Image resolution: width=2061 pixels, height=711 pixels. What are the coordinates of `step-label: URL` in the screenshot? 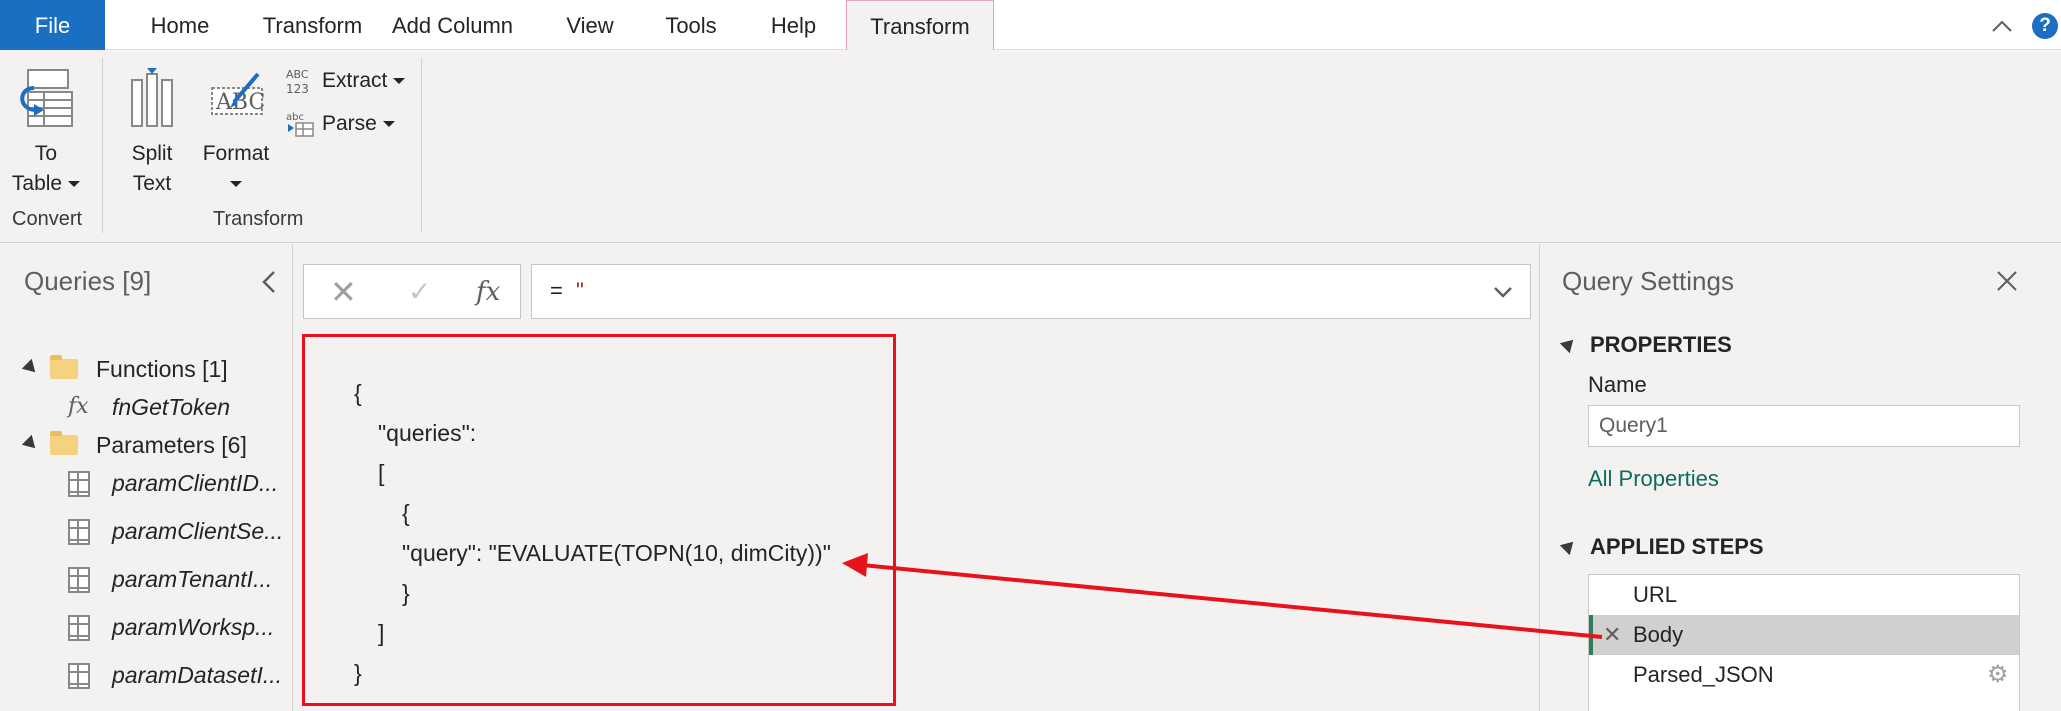 It's located at (1655, 594).